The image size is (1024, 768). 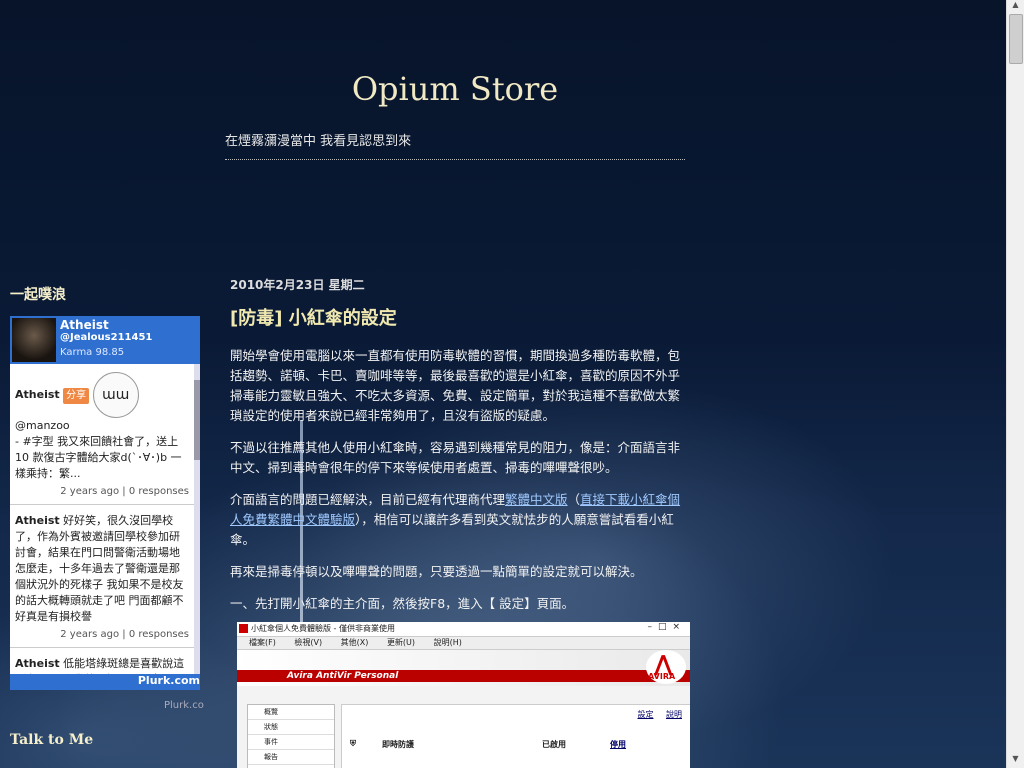 What do you see at coordinates (674, 714) in the screenshot?
I see `help-link: 說明` at bounding box center [674, 714].